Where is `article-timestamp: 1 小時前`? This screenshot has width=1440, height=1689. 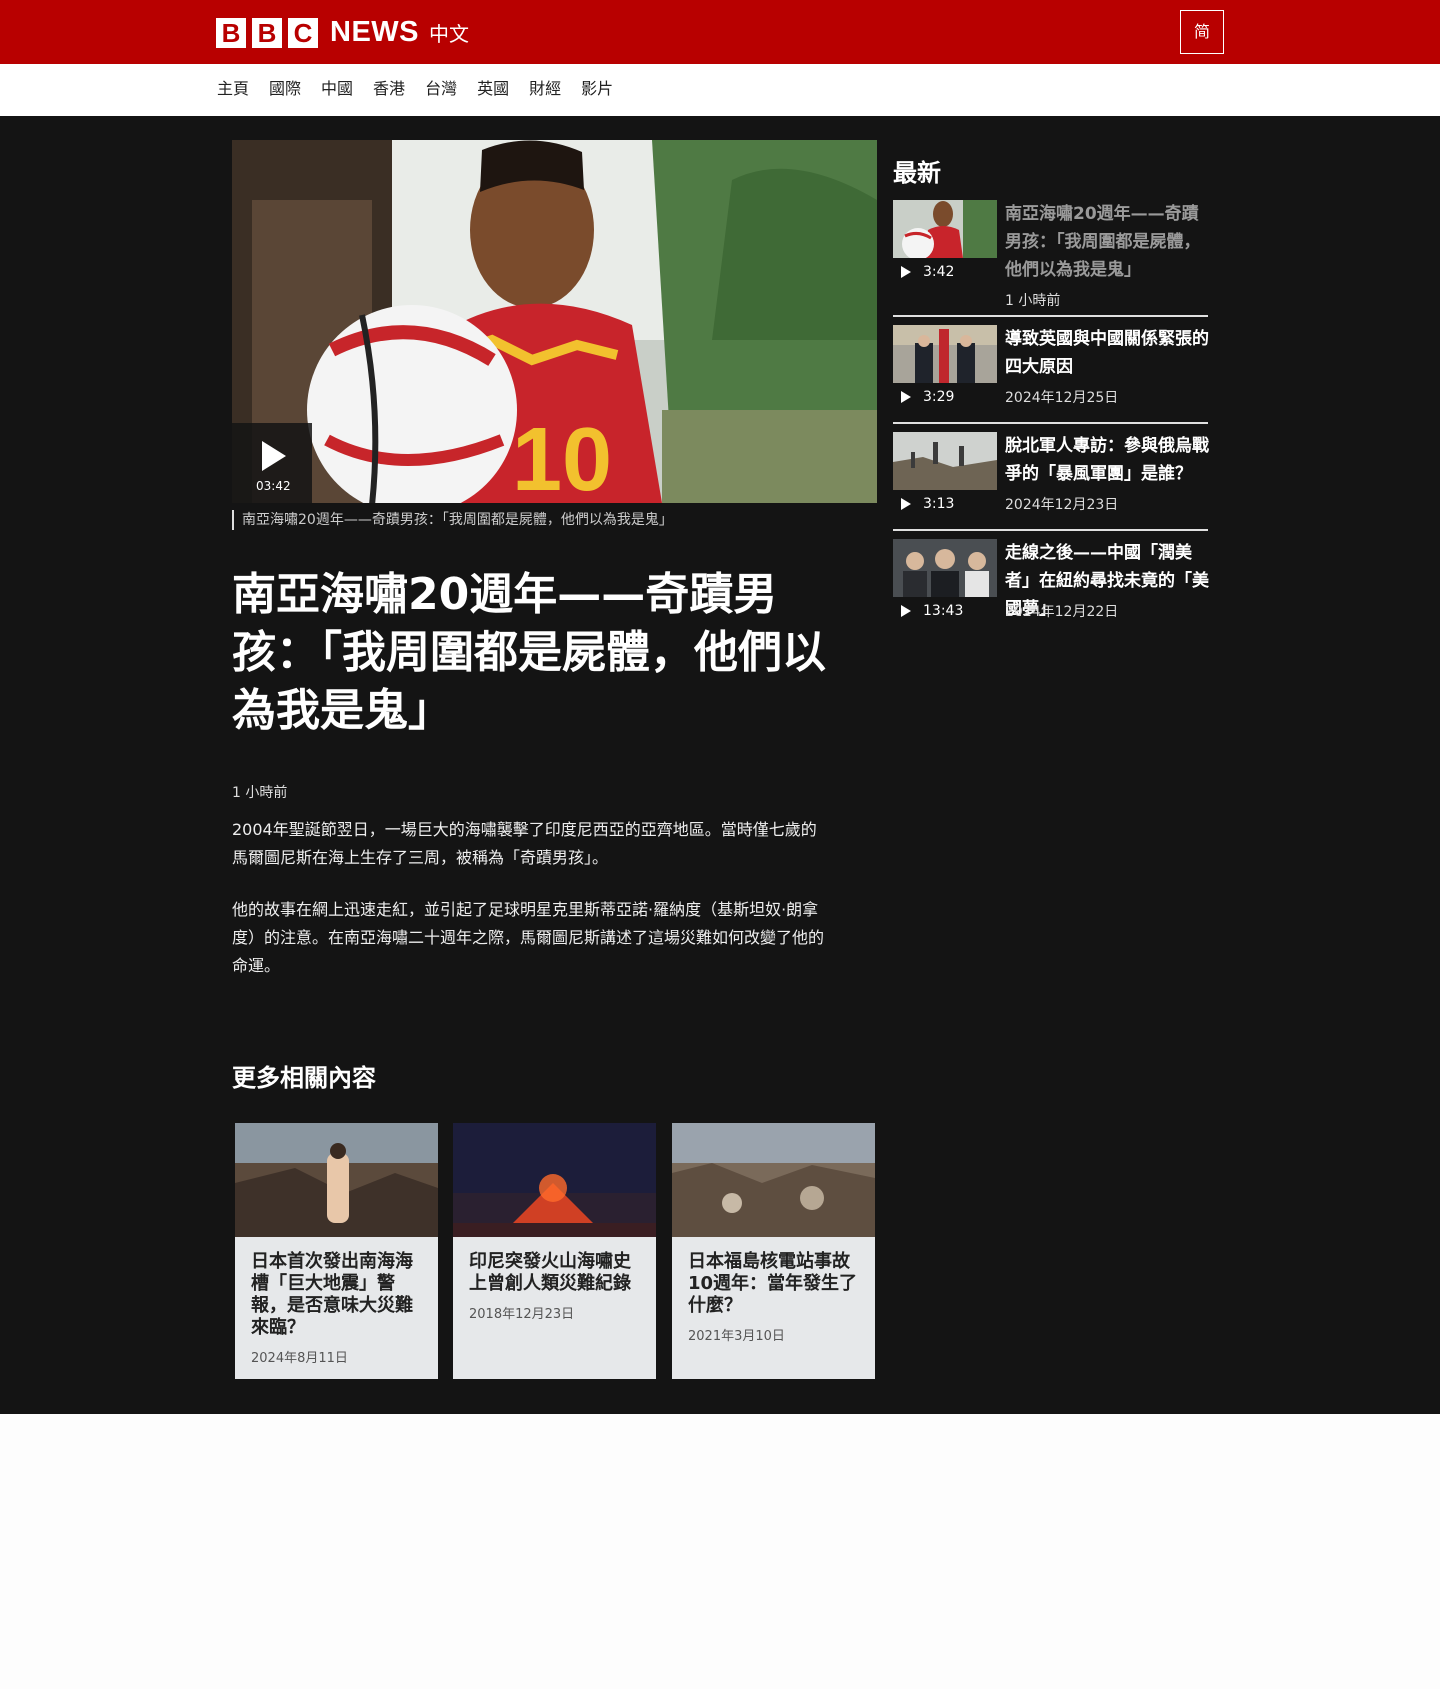
article-timestamp: 1 小時前 is located at coordinates (260, 793).